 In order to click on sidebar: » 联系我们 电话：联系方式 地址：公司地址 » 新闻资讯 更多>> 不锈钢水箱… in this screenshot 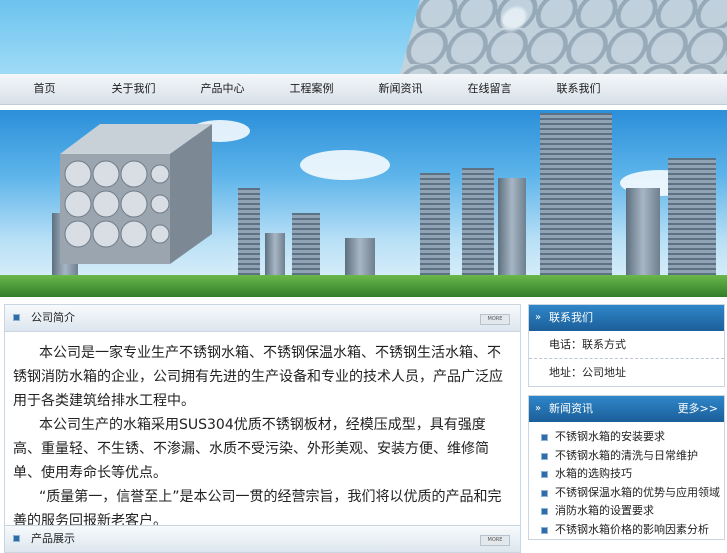, I will do `click(626, 426)`.